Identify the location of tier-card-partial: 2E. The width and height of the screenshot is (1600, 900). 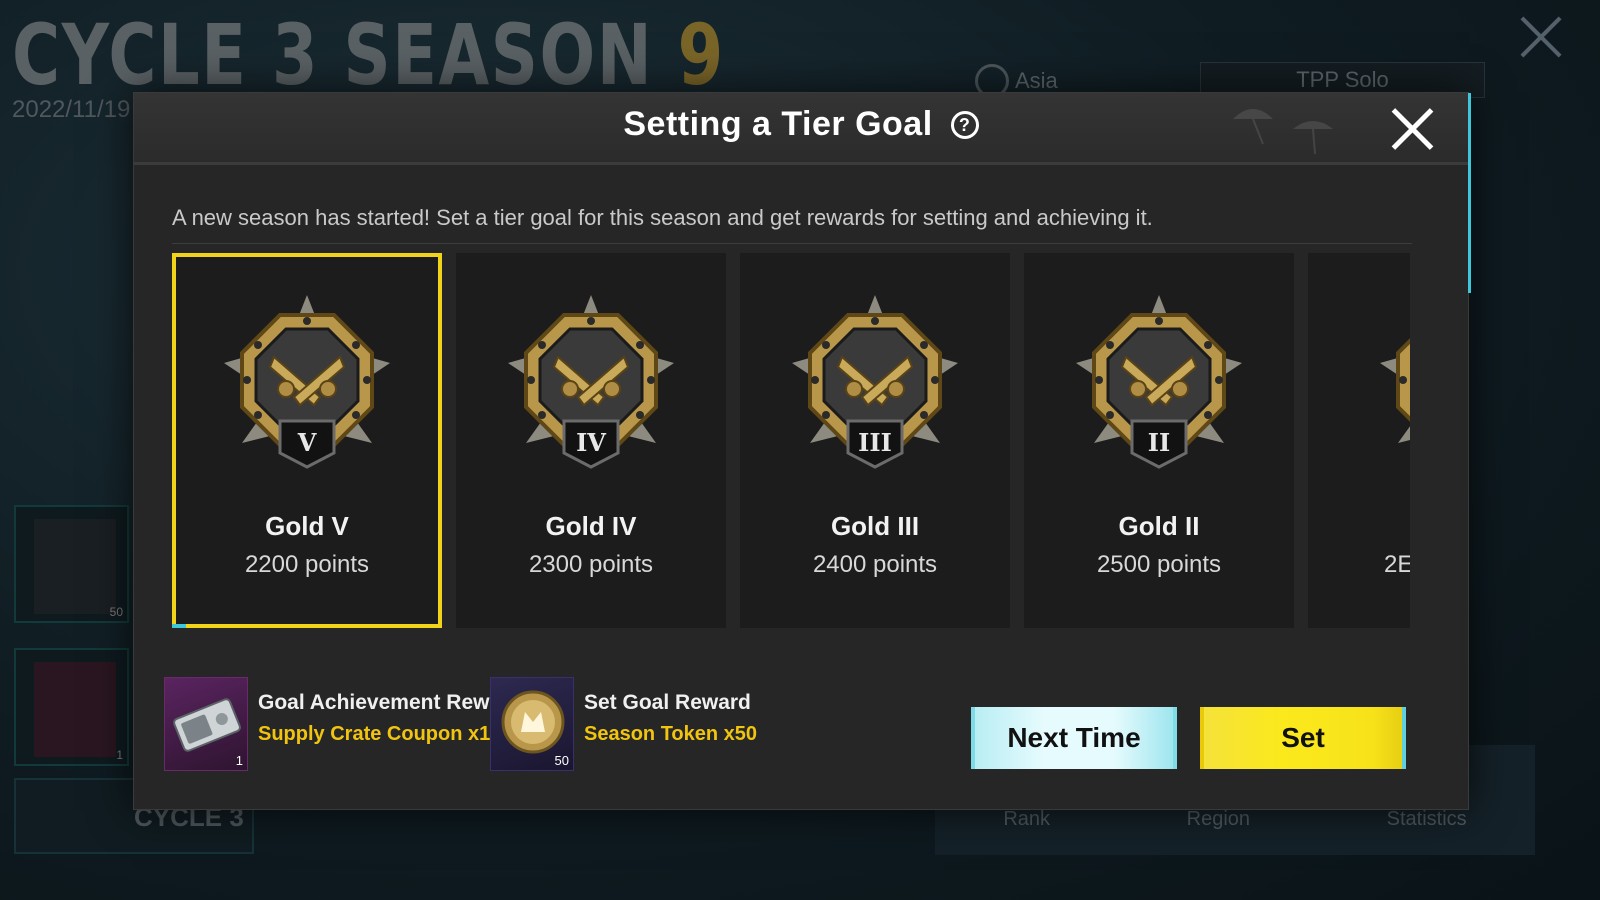
(1359, 440).